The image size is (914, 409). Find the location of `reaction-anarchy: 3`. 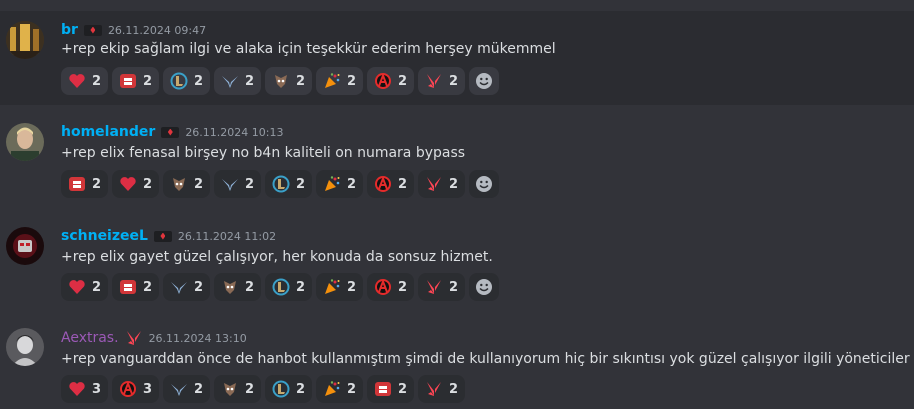

reaction-anarchy: 3 is located at coordinates (135, 389).